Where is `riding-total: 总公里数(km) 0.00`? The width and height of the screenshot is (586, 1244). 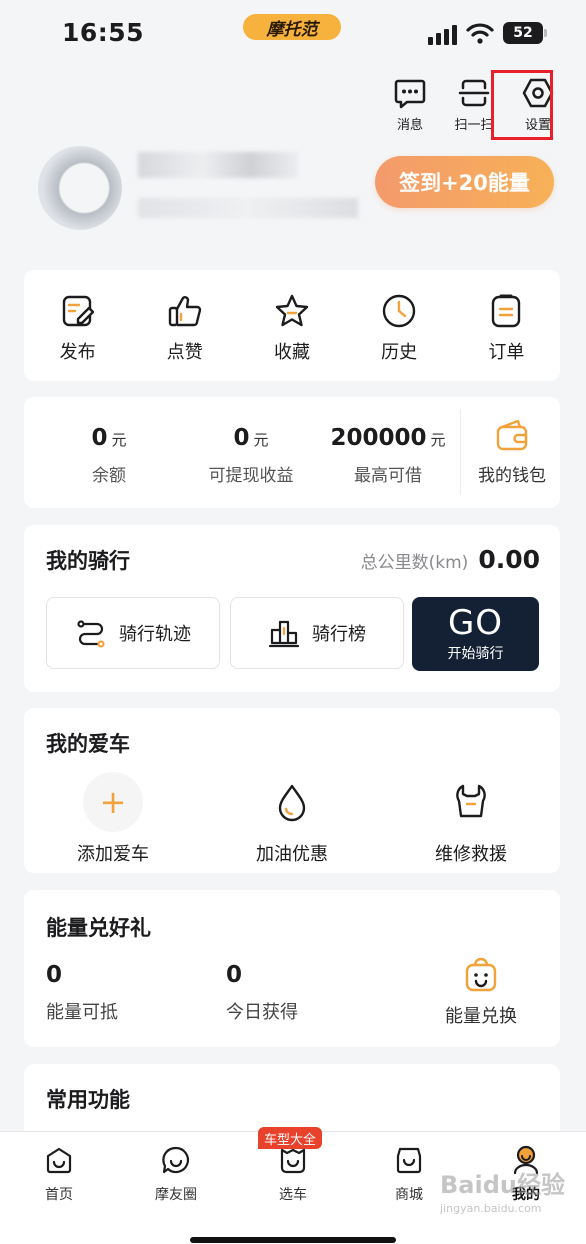
riding-total: 总公里数(km) 0.00 is located at coordinates (450, 559).